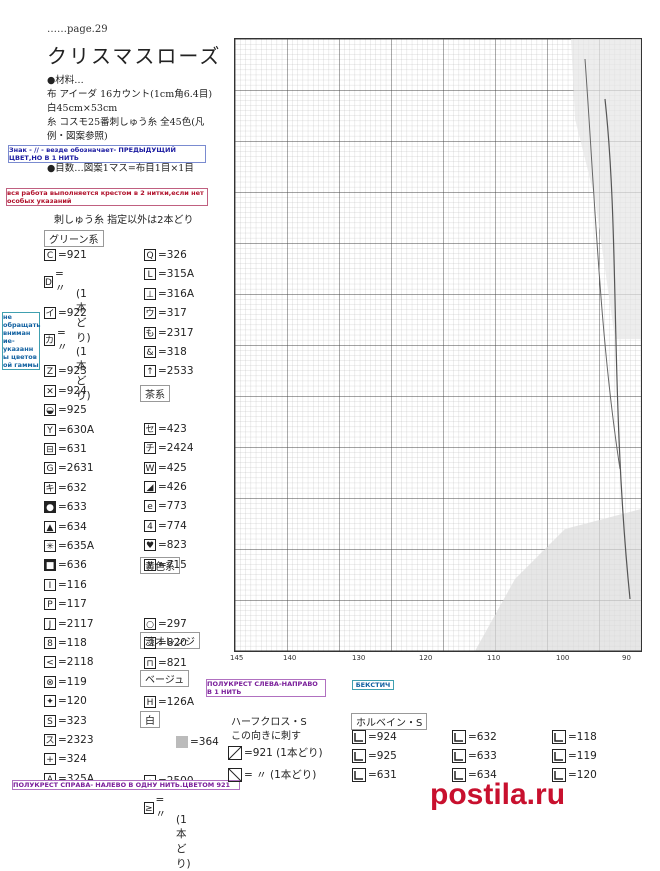 This screenshot has height=871, width=660. Describe the element at coordinates (150, 525) in the screenshot. I see `stitch-symbol: 4` at that location.